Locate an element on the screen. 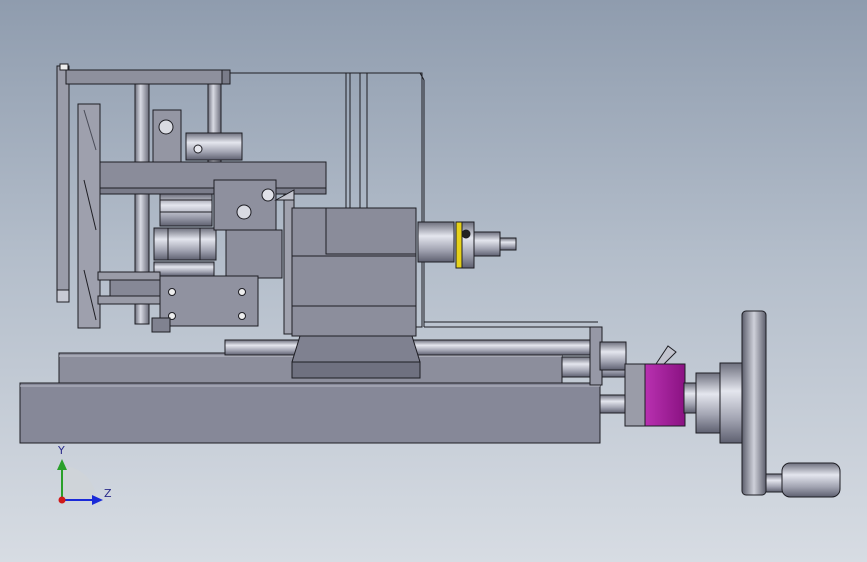 The height and width of the screenshot is (562, 867). z-axis-label: Z is located at coordinates (108, 493).